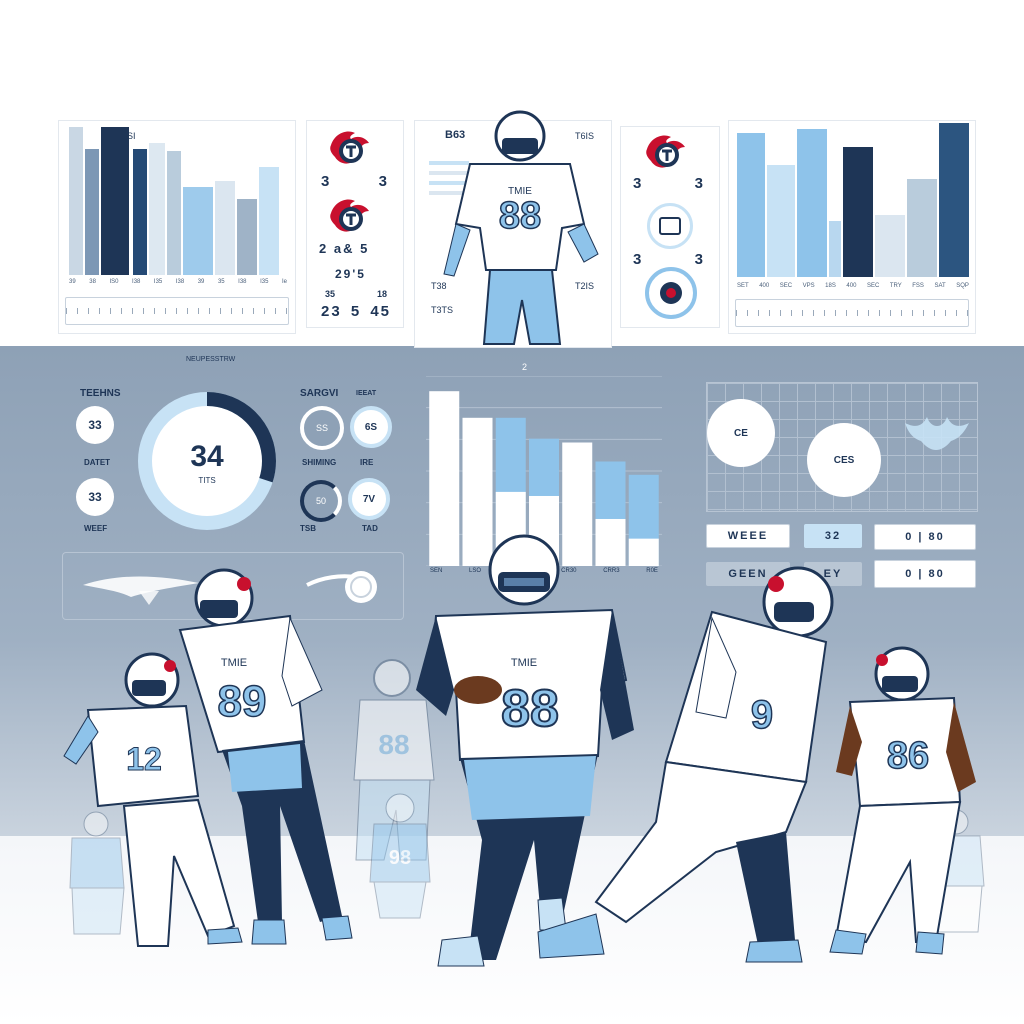 The height and width of the screenshot is (1024, 1024). Describe the element at coordinates (308, 528) in the screenshot. I see `gauge-foot-1: TSB` at that location.